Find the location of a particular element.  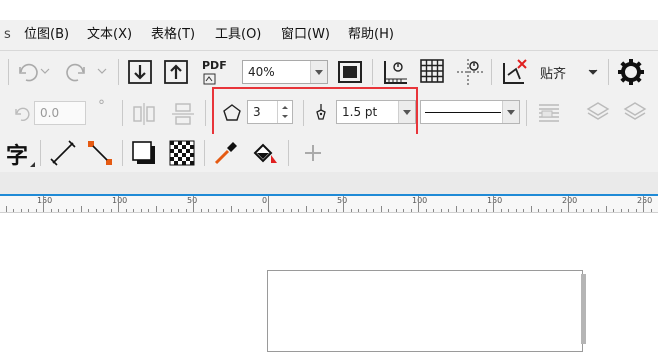

to-front-icon is located at coordinates (598, 113).